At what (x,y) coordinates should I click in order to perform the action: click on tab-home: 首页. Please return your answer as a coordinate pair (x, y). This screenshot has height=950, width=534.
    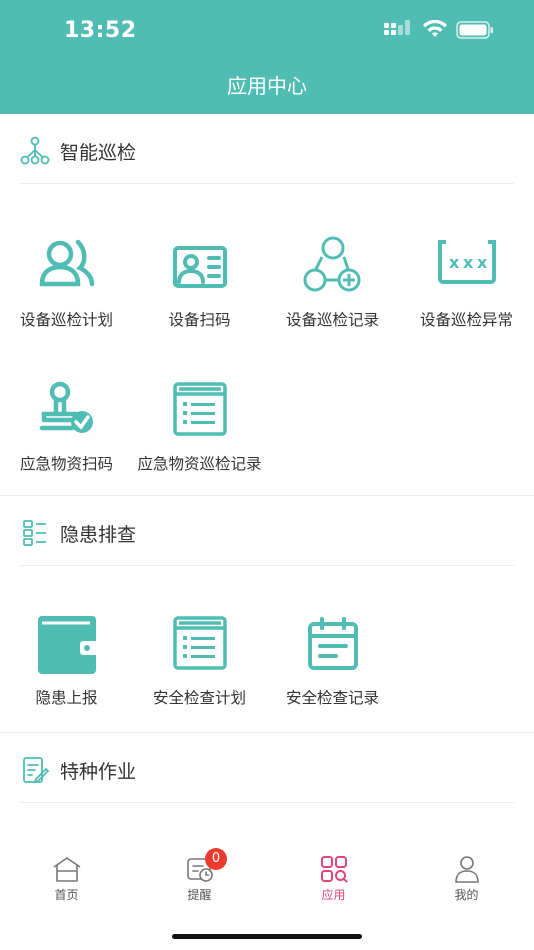
    Looking at the image, I should click on (66, 875).